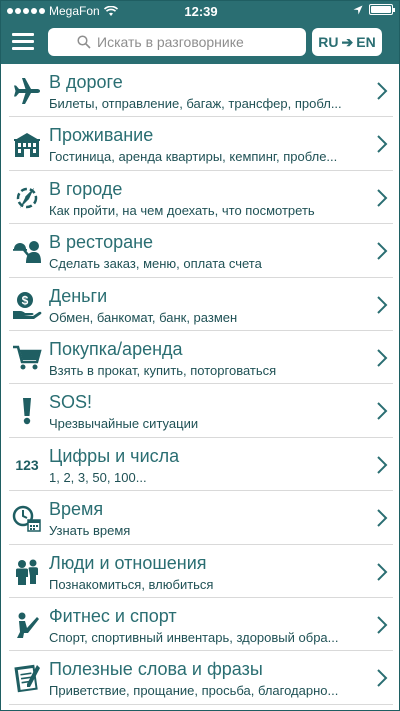  What do you see at coordinates (200, 411) in the screenshot?
I see `category-row-sos: SOS! Чрезвычайные ситуации` at bounding box center [200, 411].